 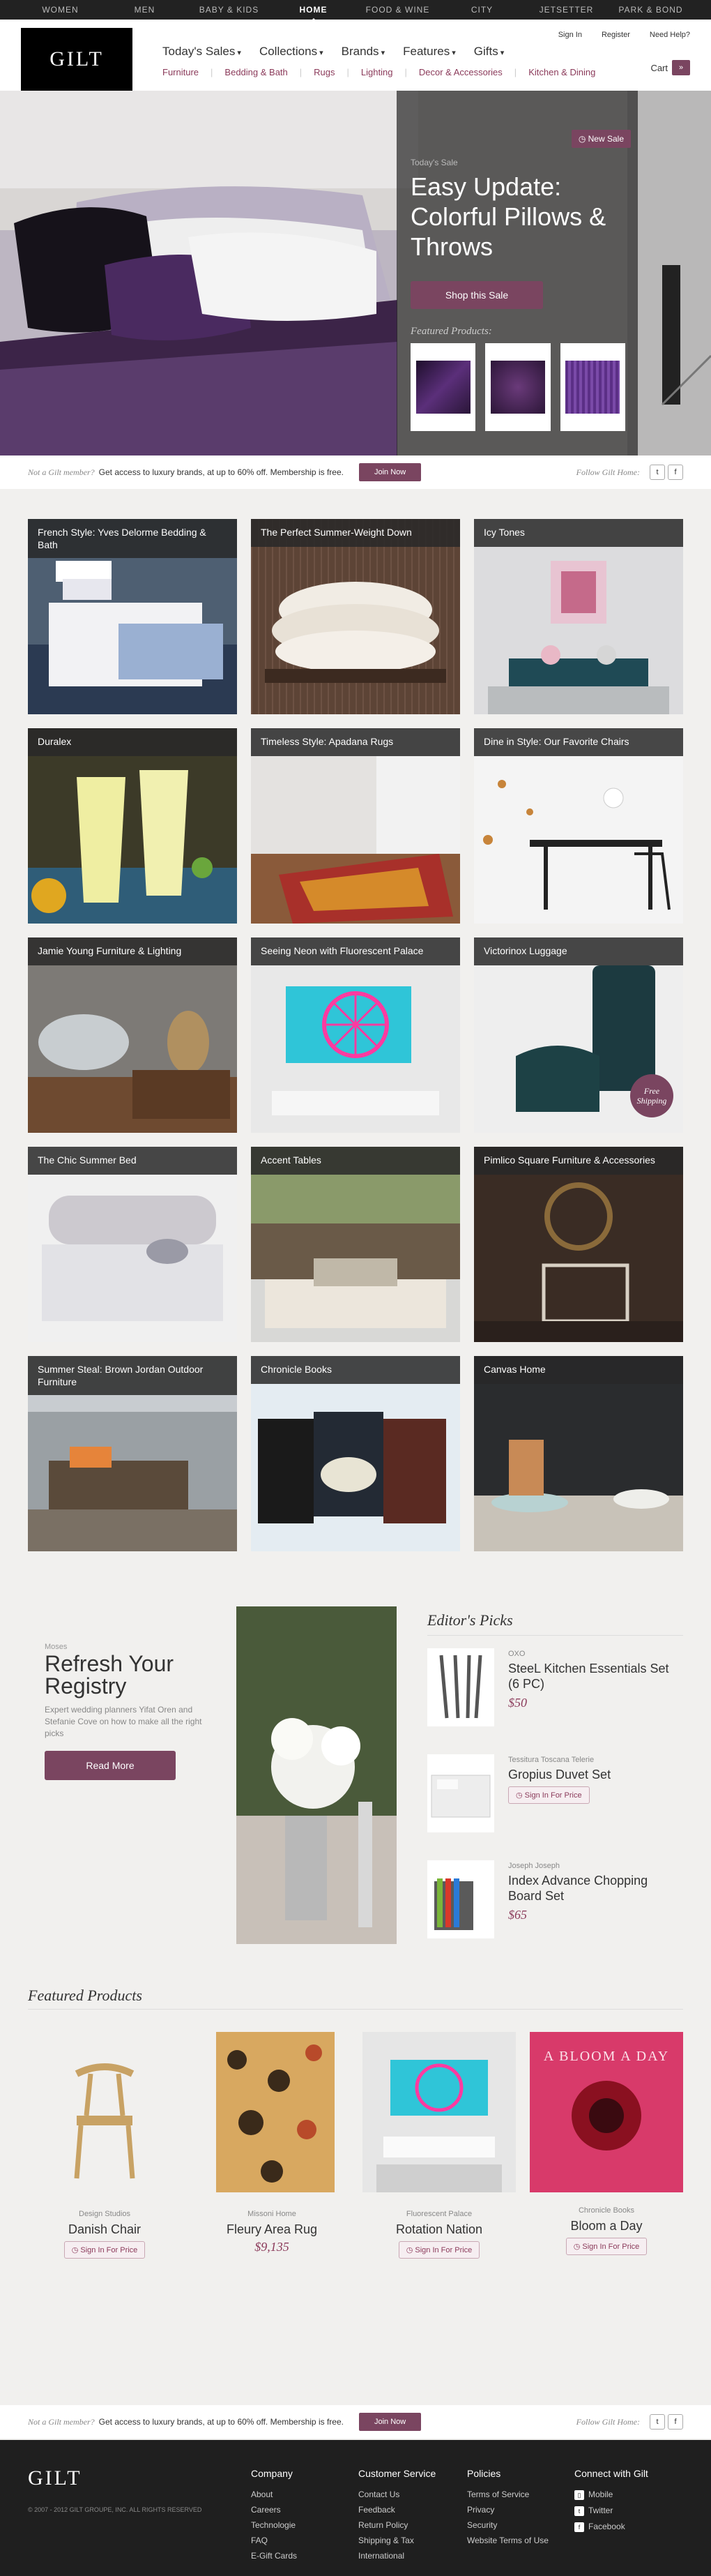 I want to click on product-name: Rotation Nation, so click(x=439, y=2229).